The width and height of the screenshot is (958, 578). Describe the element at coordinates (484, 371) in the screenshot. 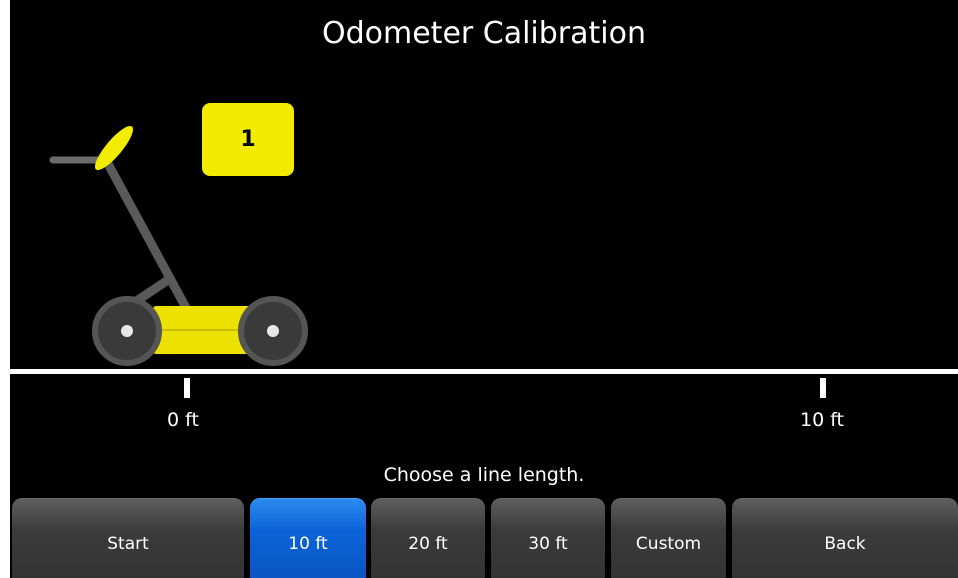

I see `ground-line` at that location.